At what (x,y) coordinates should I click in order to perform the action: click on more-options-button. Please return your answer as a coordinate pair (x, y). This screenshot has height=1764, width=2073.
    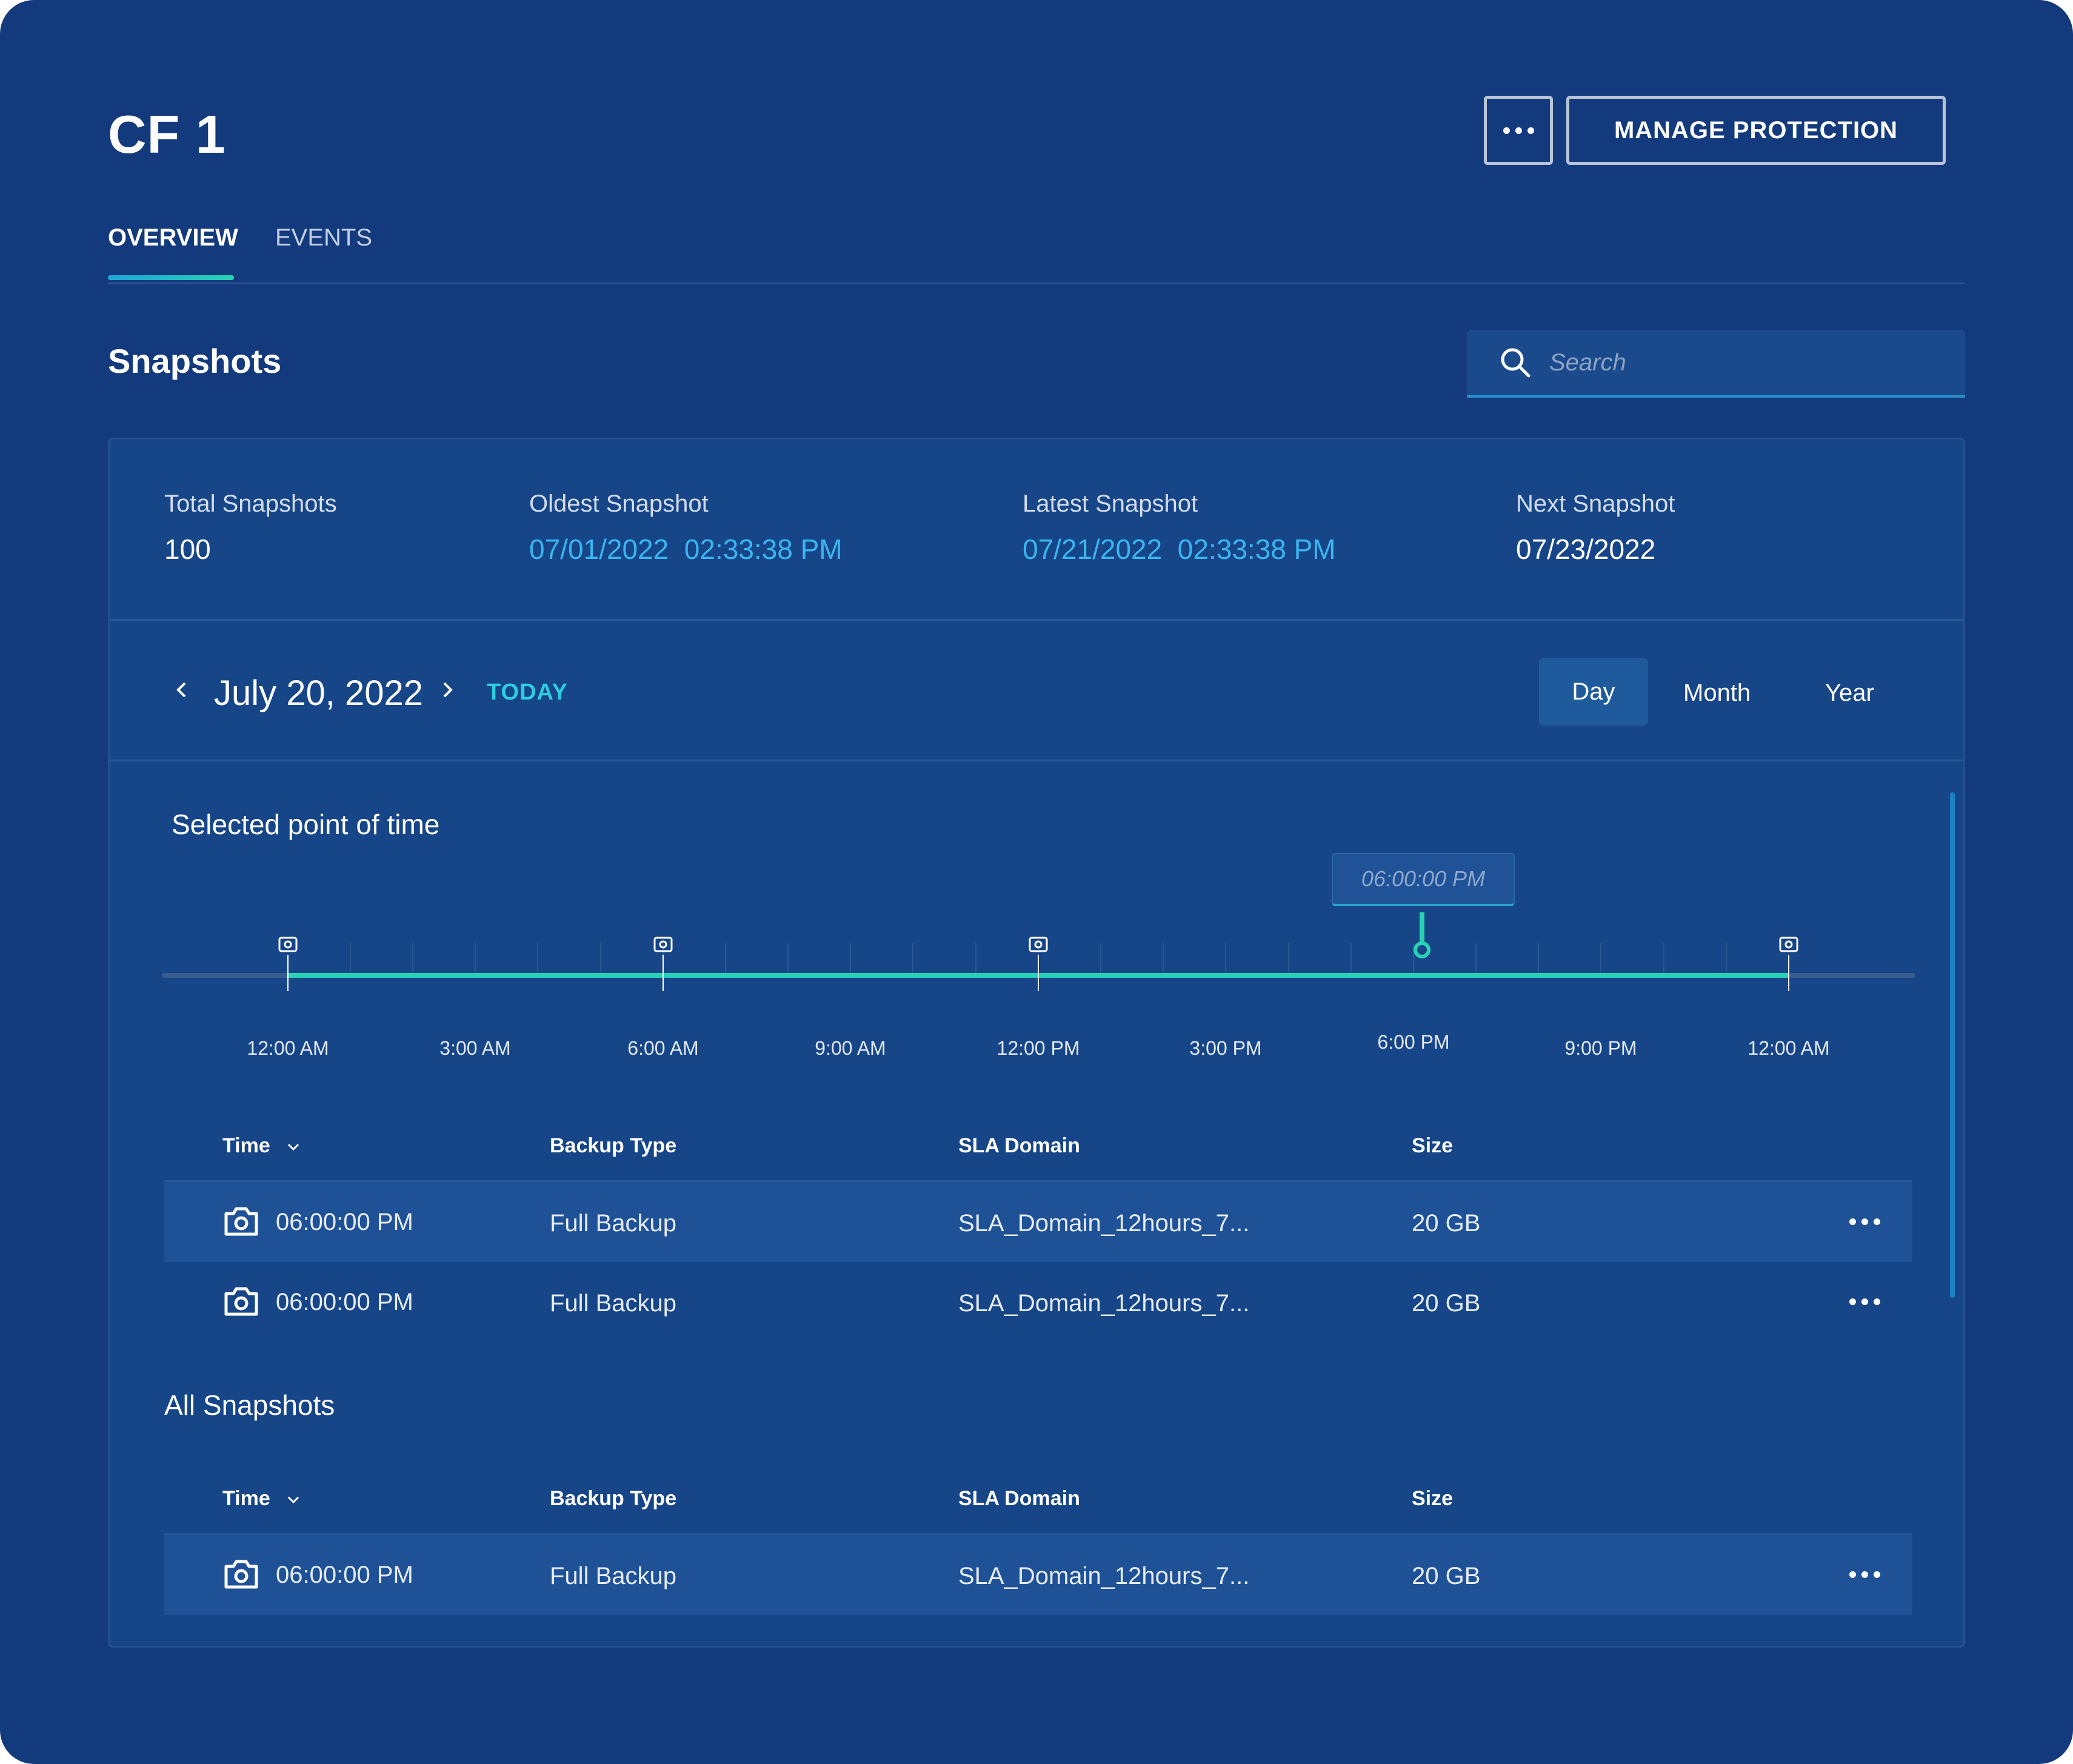
    Looking at the image, I should click on (1518, 130).